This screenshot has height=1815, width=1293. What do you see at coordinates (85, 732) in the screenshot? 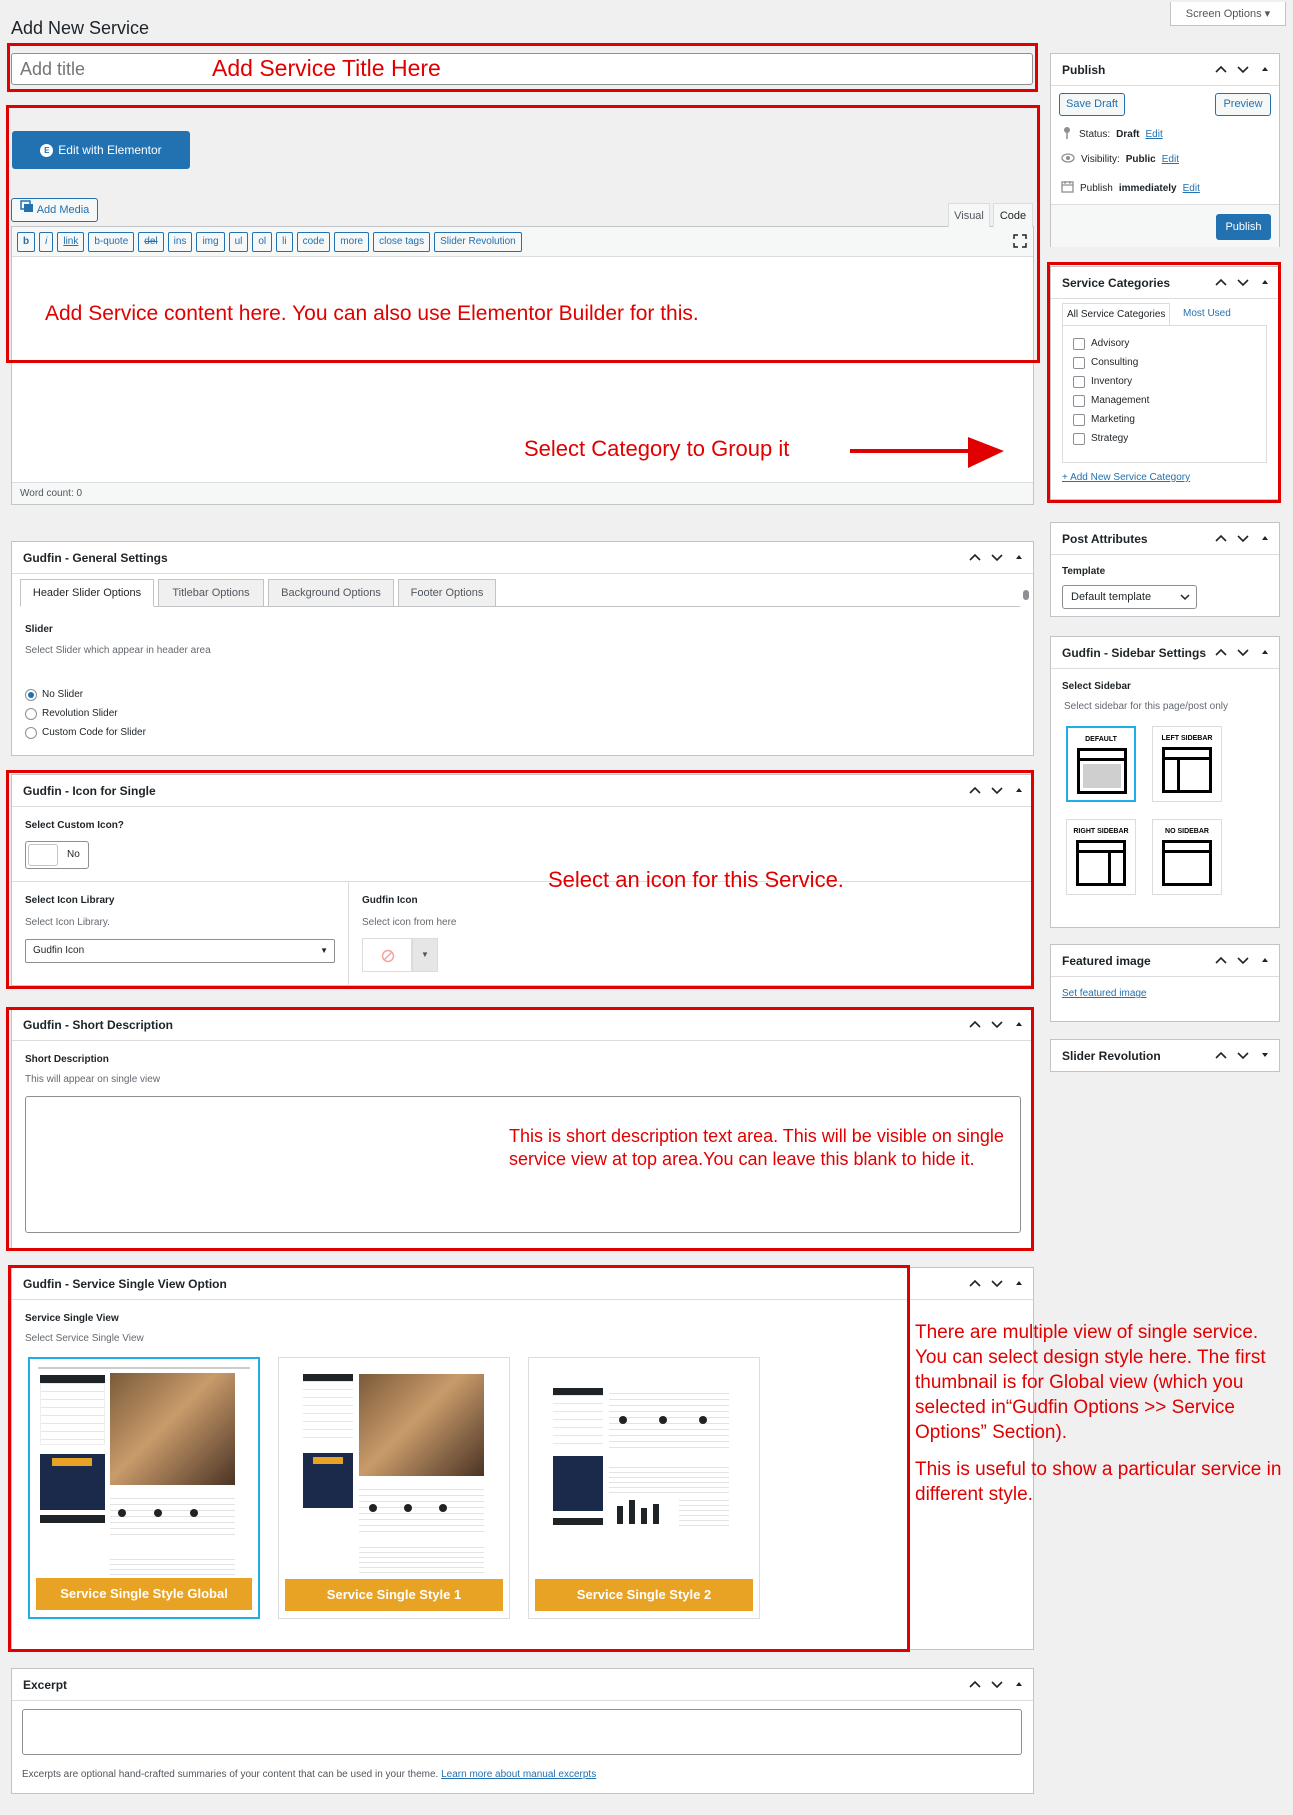
I see `radio-custom-code: Custom Code for Slider` at bounding box center [85, 732].